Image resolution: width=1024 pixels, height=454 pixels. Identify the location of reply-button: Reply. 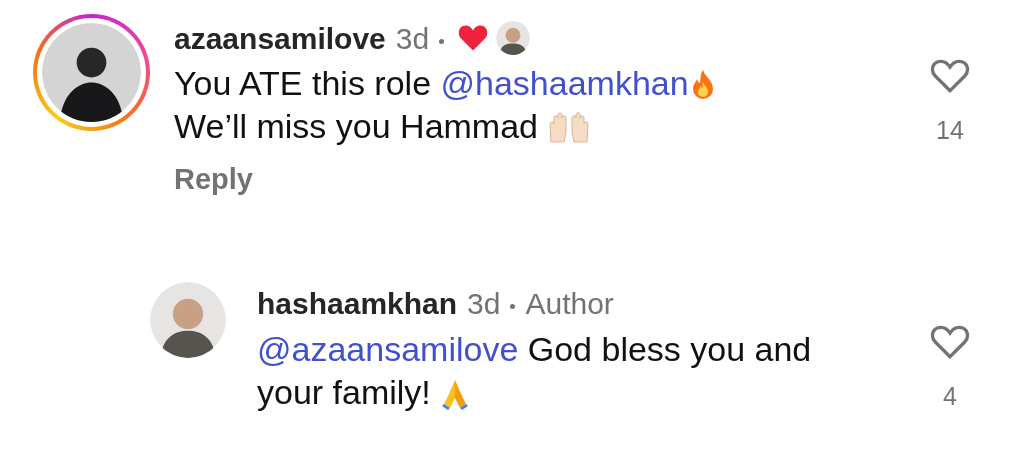
(213, 180).